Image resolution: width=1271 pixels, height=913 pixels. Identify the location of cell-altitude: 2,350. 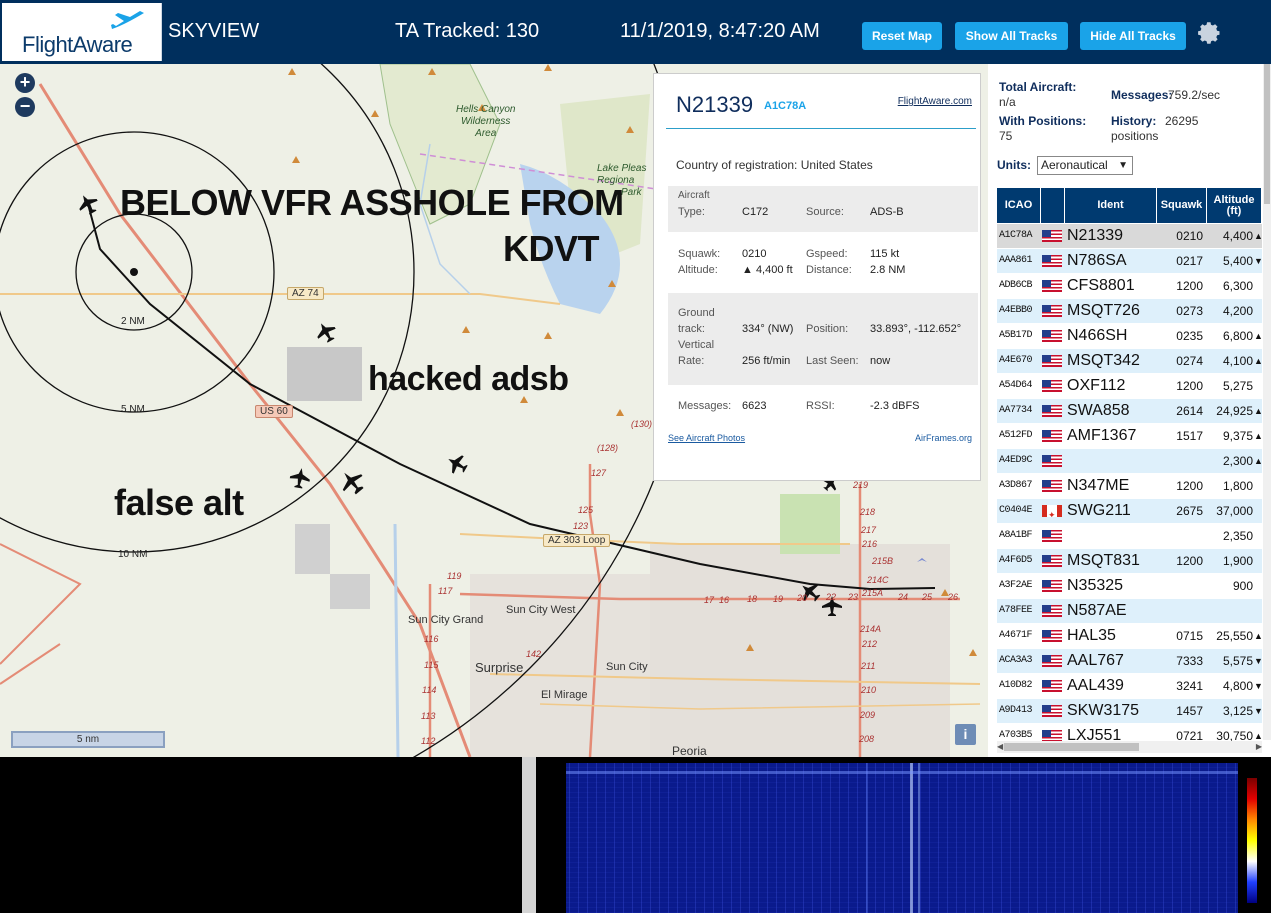
(1237, 536).